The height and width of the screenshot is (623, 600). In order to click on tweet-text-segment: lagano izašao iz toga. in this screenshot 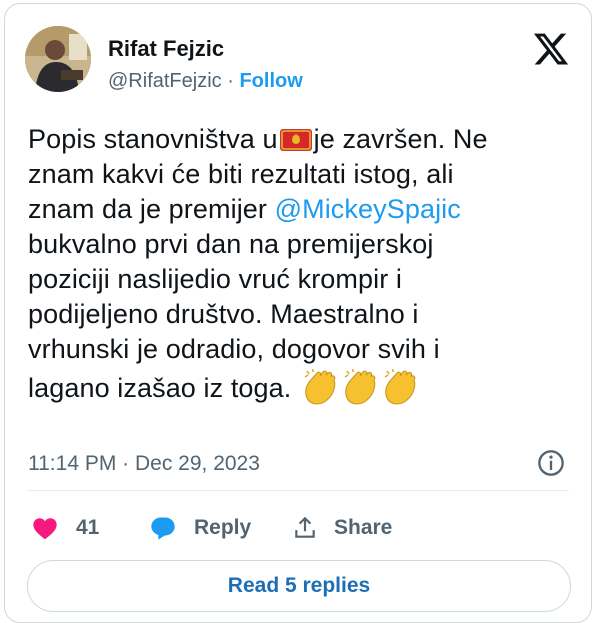, I will do `click(160, 388)`.